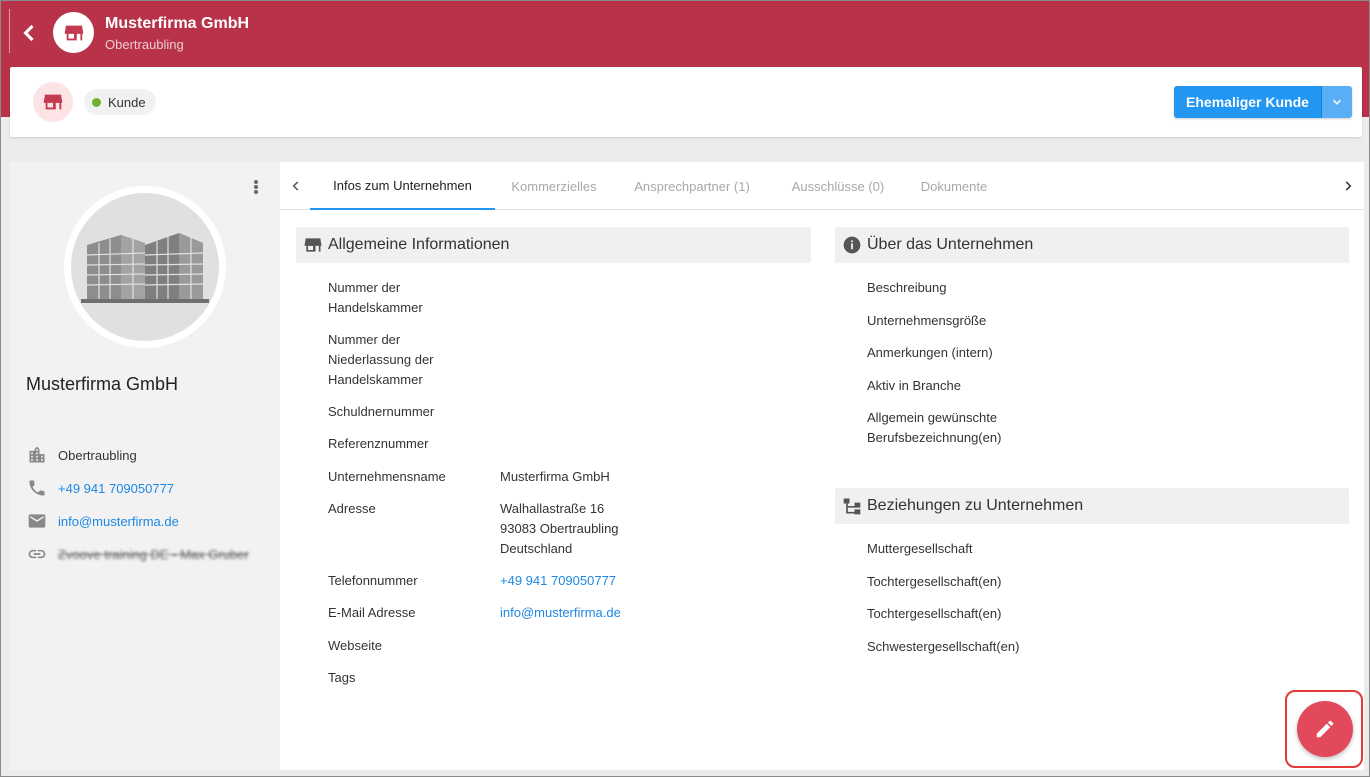  Describe the element at coordinates (97, 455) in the screenshot. I see `city-text: Obertraubling` at that location.